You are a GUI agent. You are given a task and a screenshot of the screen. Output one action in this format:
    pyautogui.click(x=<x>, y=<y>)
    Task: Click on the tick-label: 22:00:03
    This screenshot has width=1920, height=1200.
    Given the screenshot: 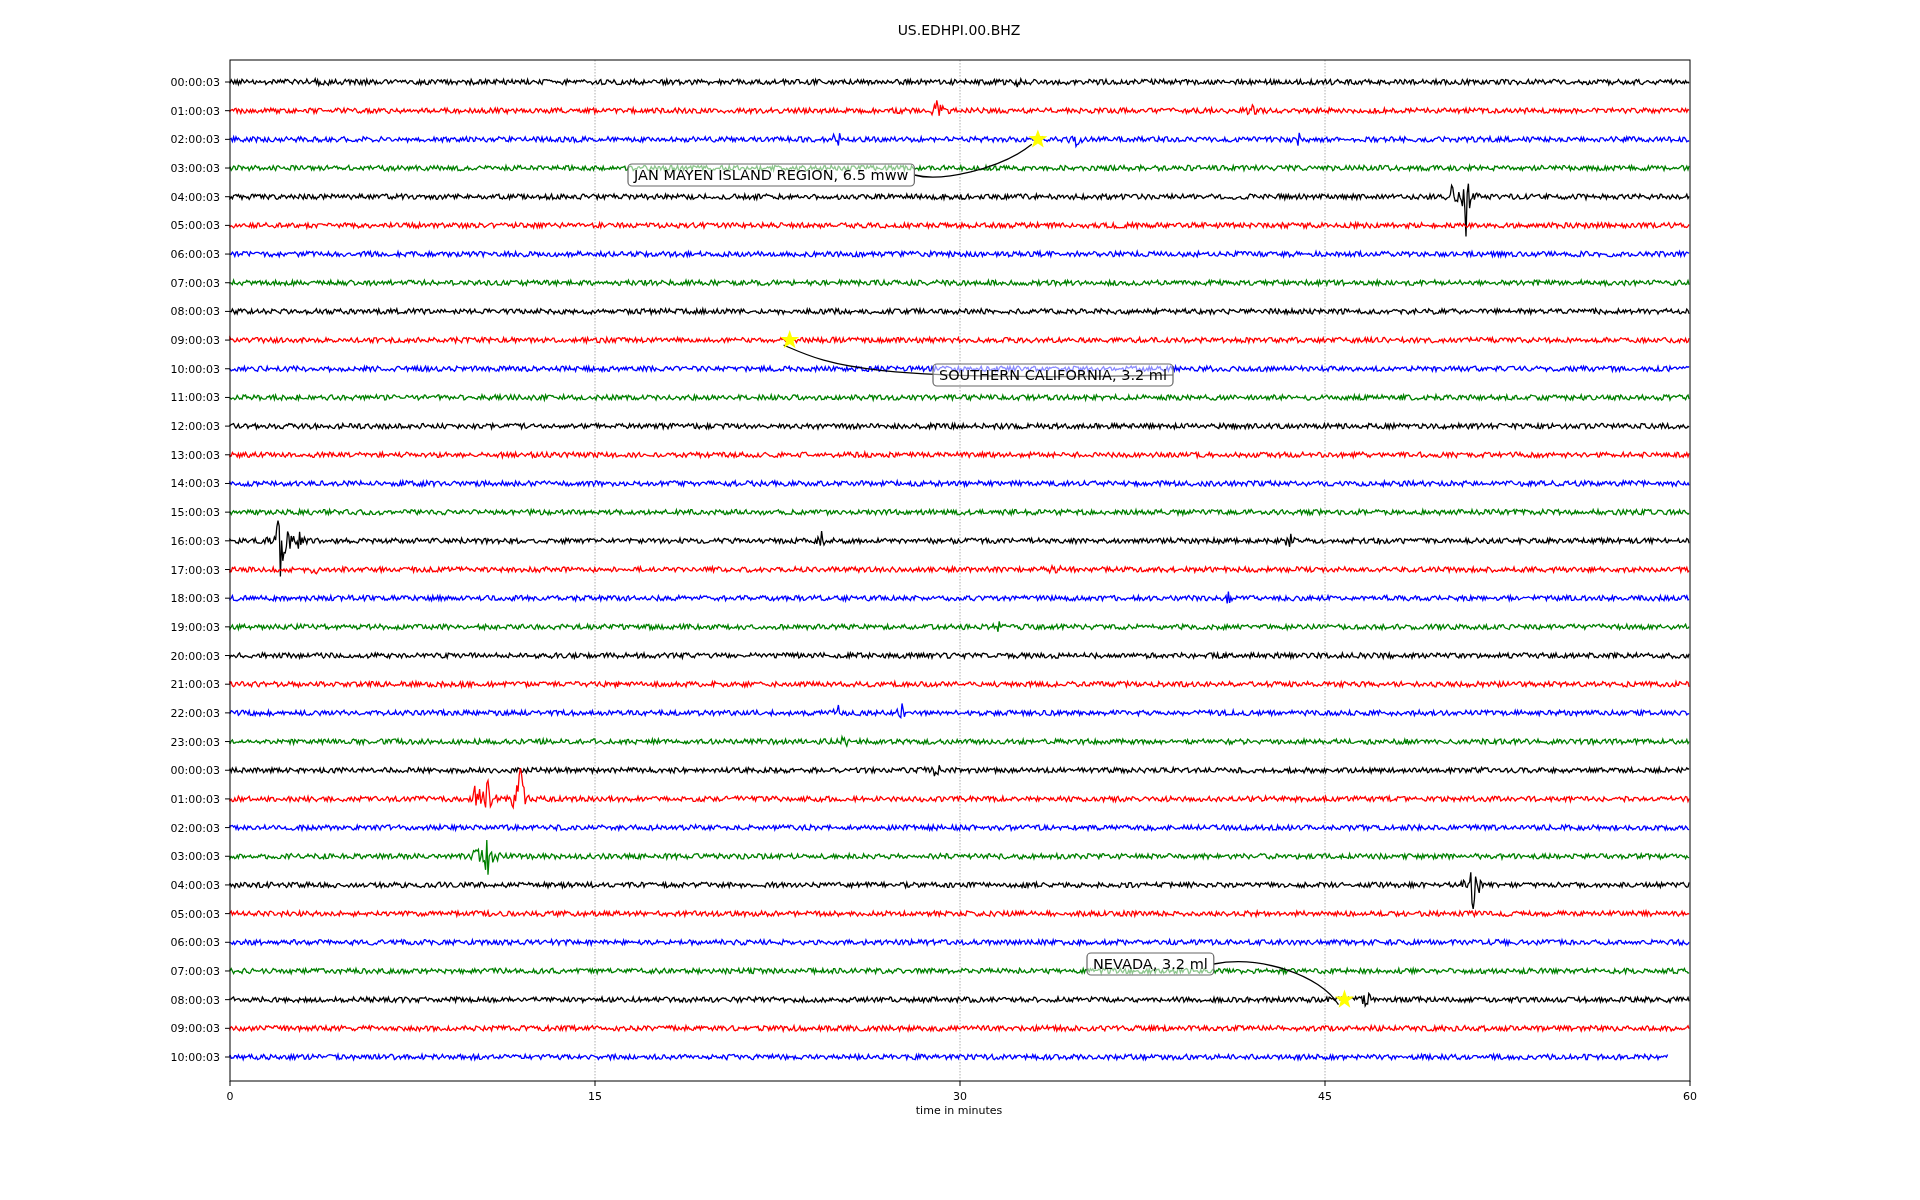 What is the action you would take?
    pyautogui.click(x=195, y=713)
    